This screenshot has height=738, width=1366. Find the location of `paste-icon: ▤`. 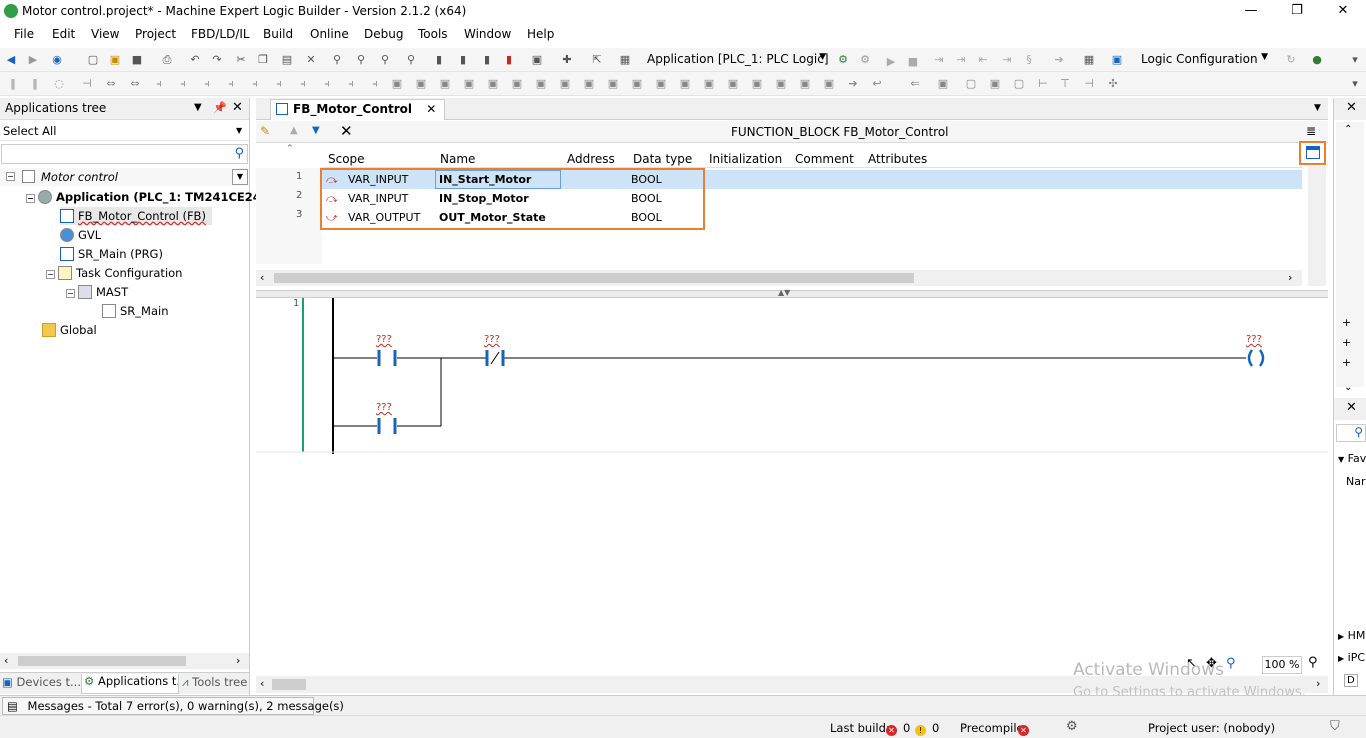

paste-icon: ▤ is located at coordinates (287, 60).